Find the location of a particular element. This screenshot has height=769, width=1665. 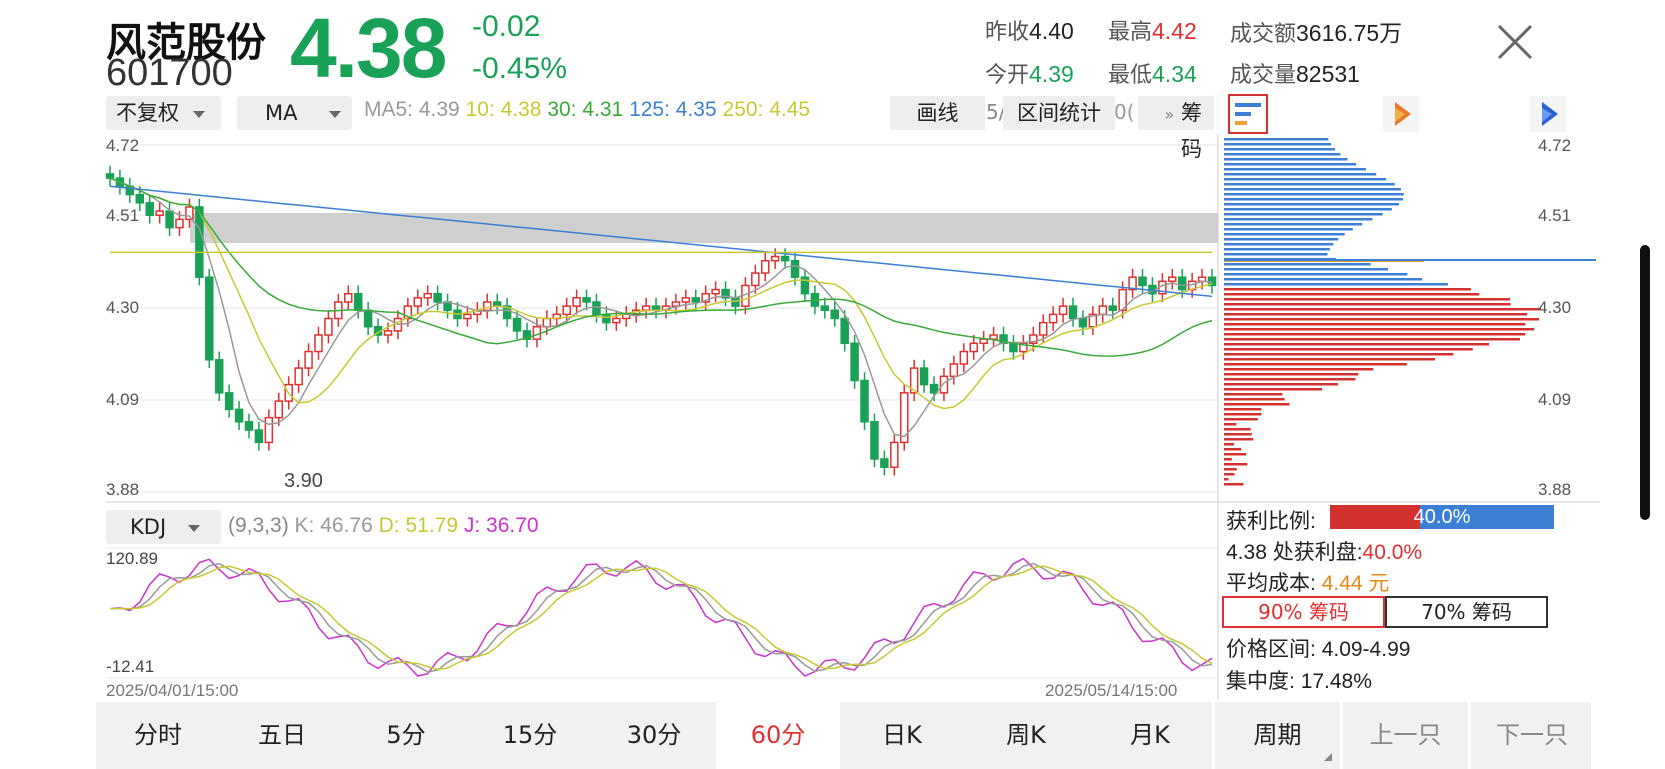

period-tab: 月K is located at coordinates (1150, 735).